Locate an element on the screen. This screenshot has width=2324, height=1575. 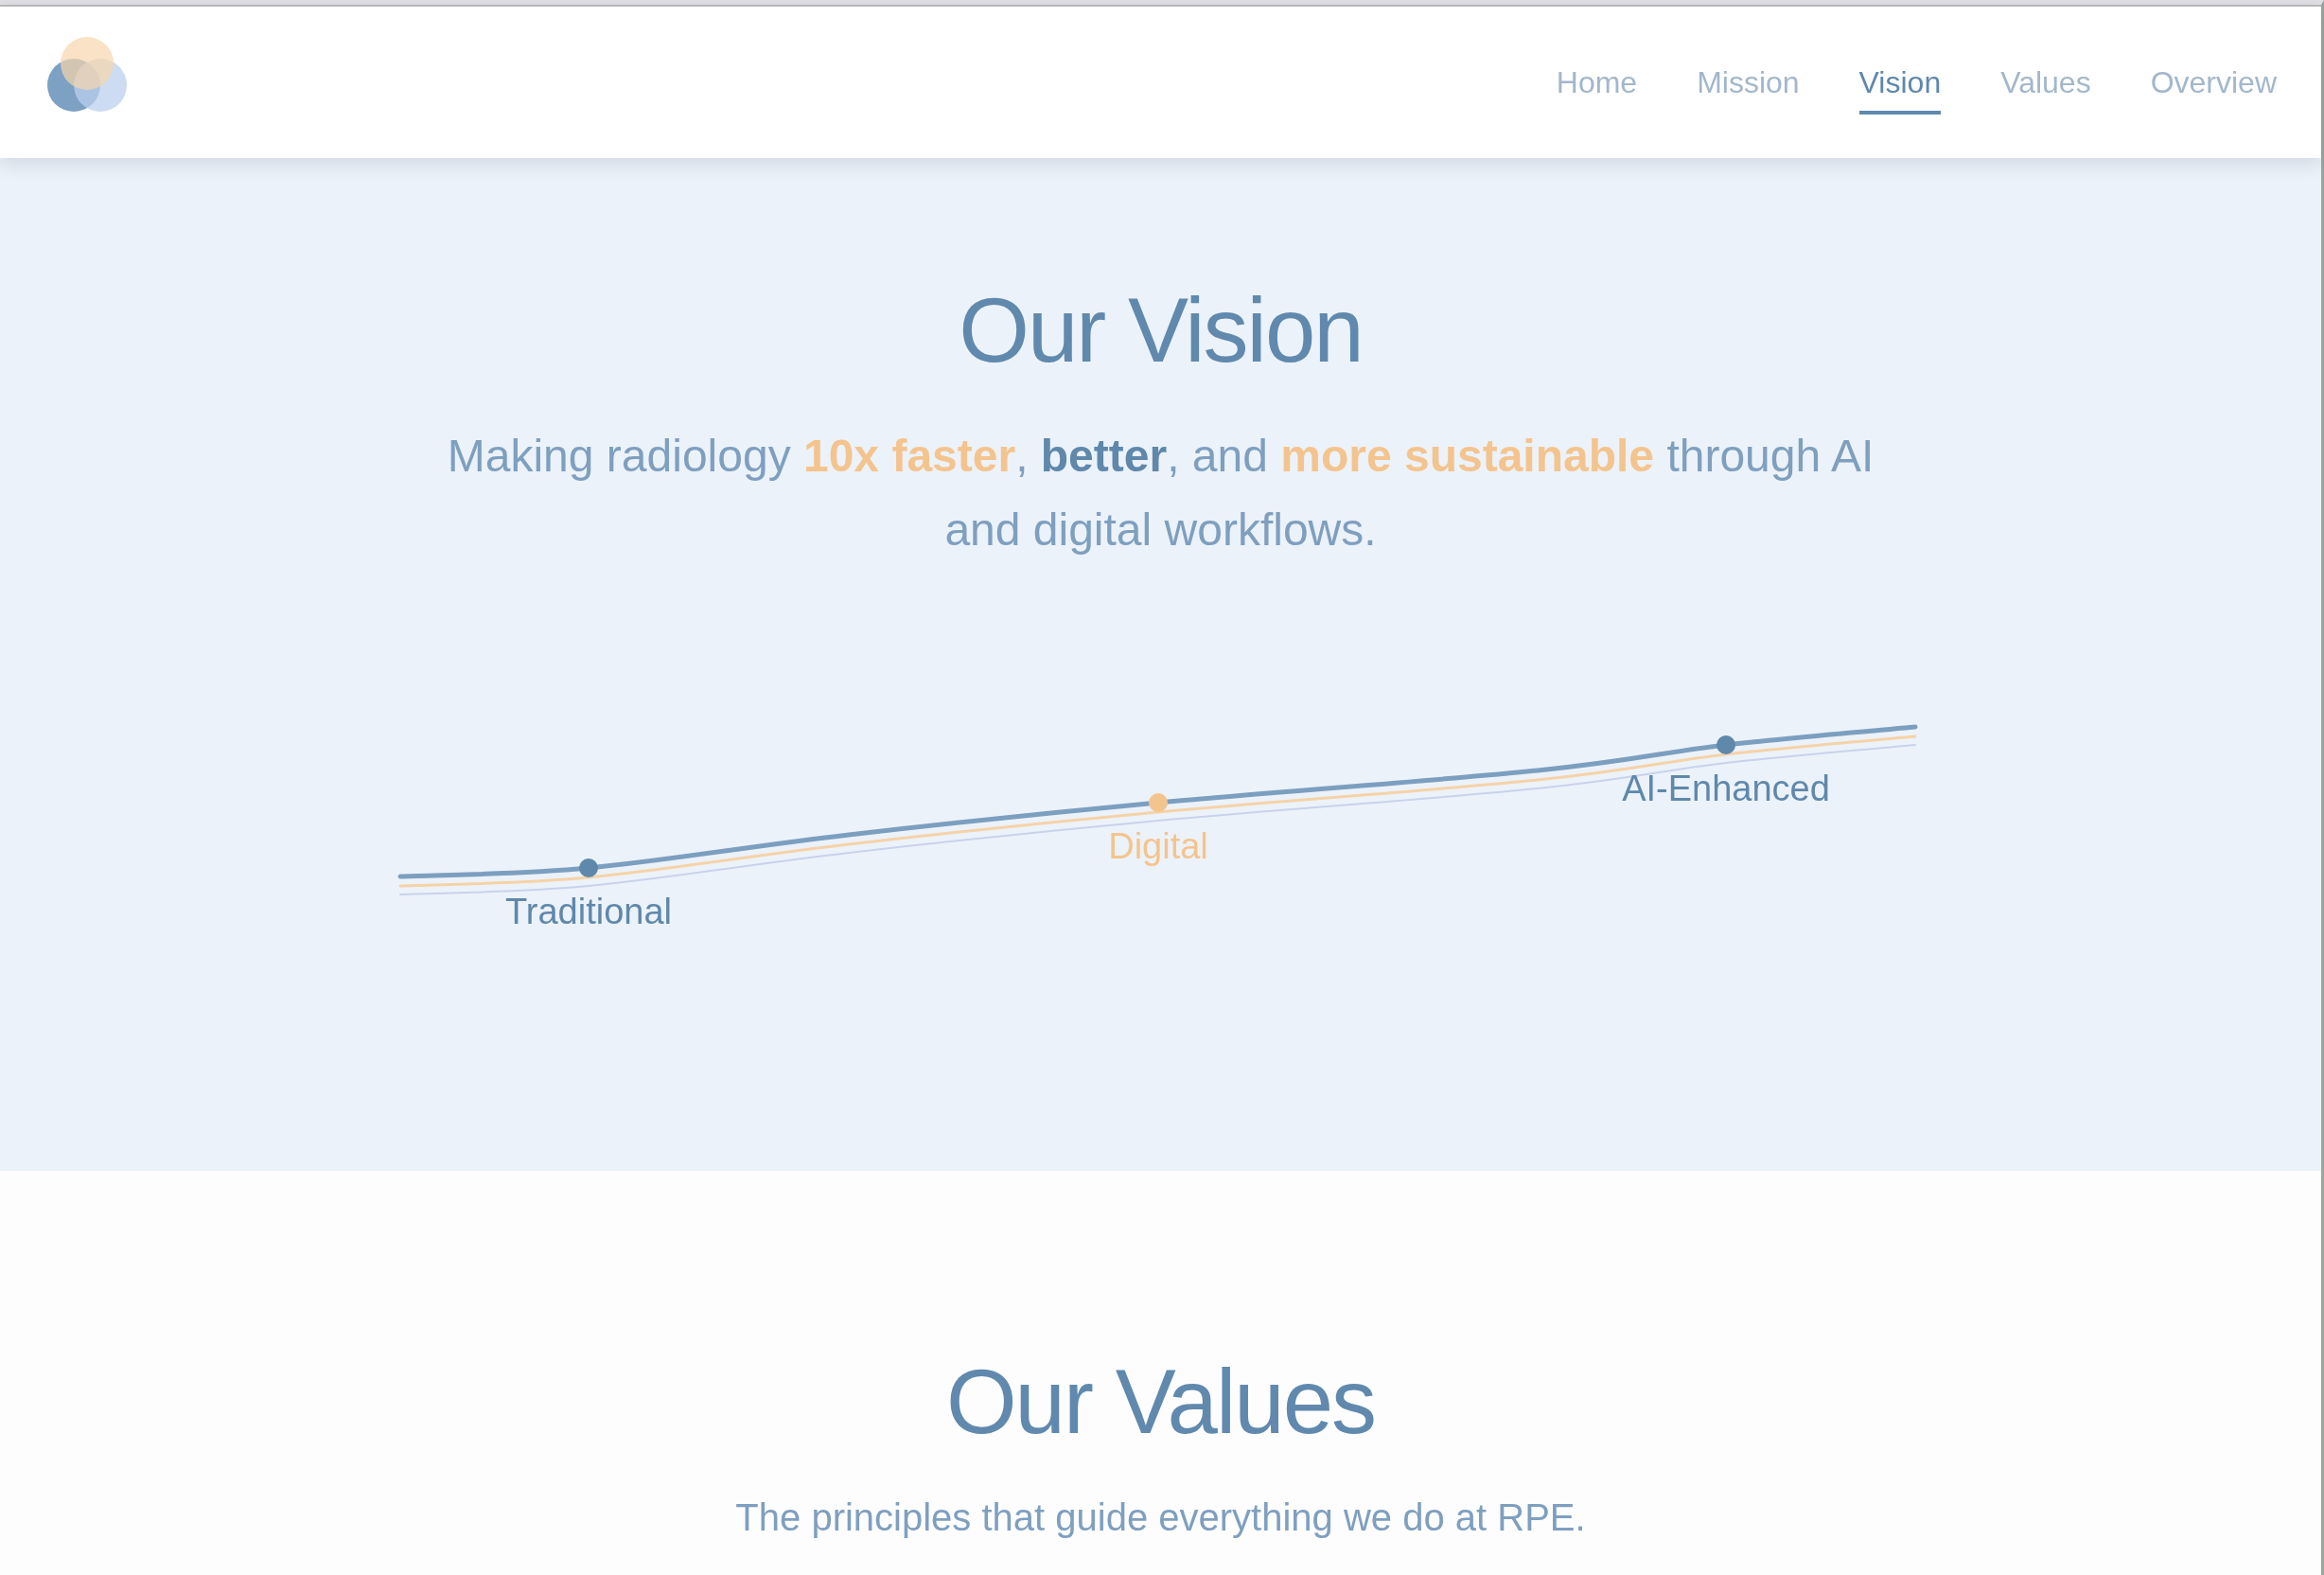
milestone-label: Traditional is located at coordinates (588, 912).